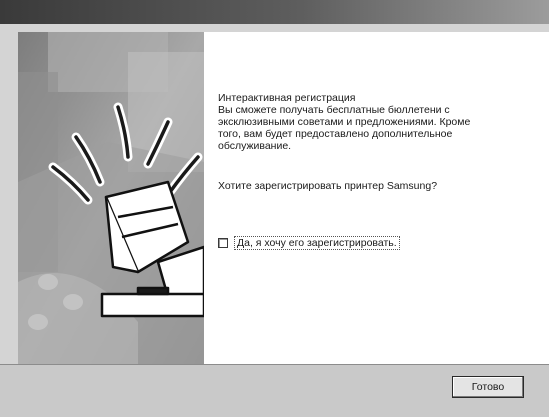  What do you see at coordinates (274, 364) in the screenshot?
I see `divider` at bounding box center [274, 364].